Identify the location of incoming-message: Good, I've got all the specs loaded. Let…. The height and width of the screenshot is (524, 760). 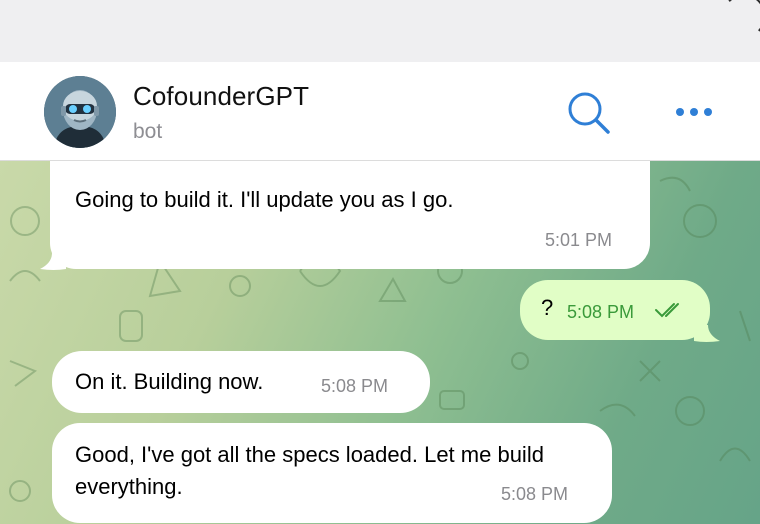
(332, 473).